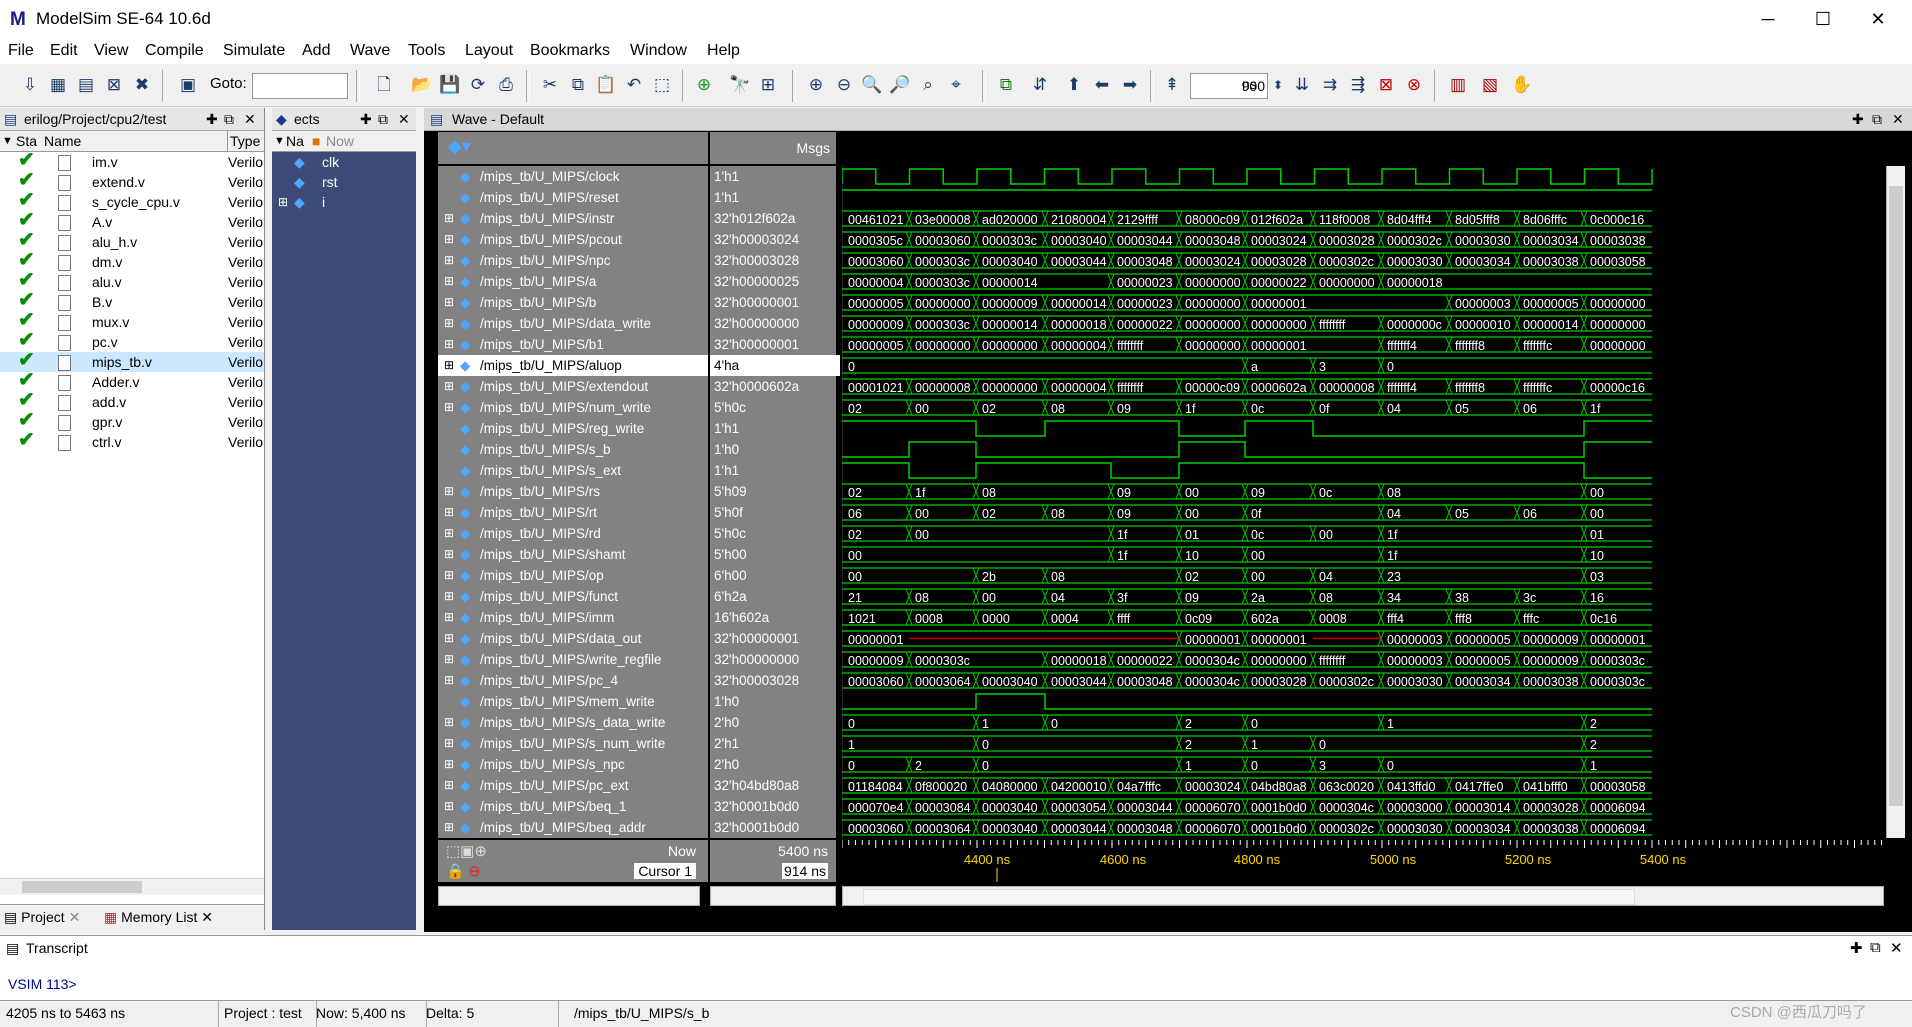 This screenshot has width=1912, height=1027. I want to click on signal-row: ◆ /mips_tb/U_MIPS/clock, so click(573, 176).